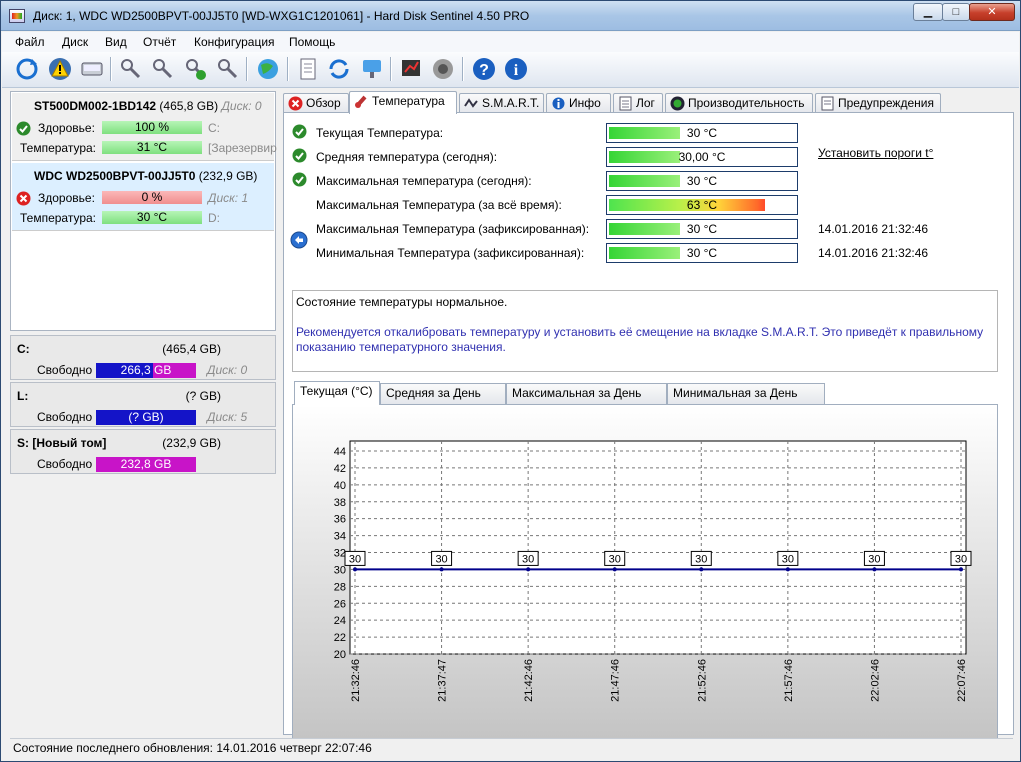 This screenshot has height=762, width=1021. Describe the element at coordinates (615, 559) in the screenshot. I see `data-label: 30` at that location.